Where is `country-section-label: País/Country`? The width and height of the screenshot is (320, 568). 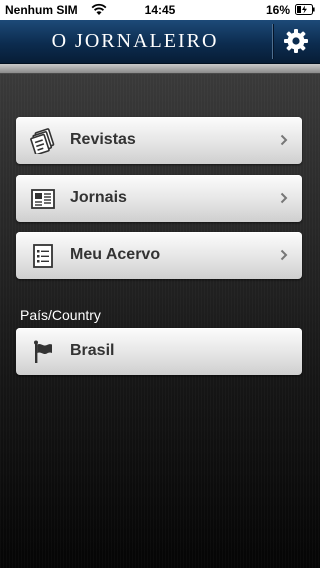
country-section-label: País/Country is located at coordinates (60, 315).